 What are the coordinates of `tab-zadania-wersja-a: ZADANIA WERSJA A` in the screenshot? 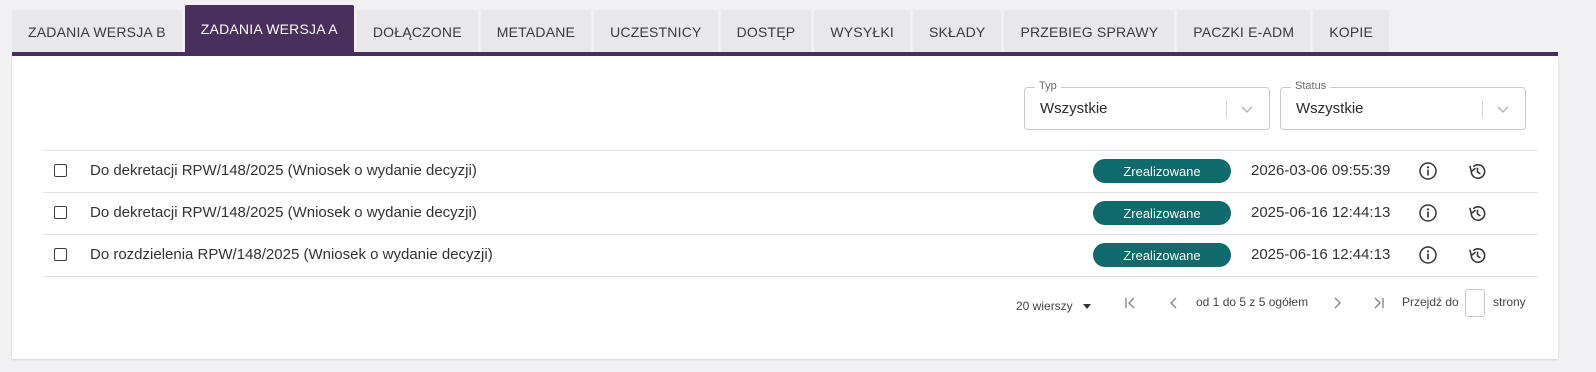 It's located at (269, 29).